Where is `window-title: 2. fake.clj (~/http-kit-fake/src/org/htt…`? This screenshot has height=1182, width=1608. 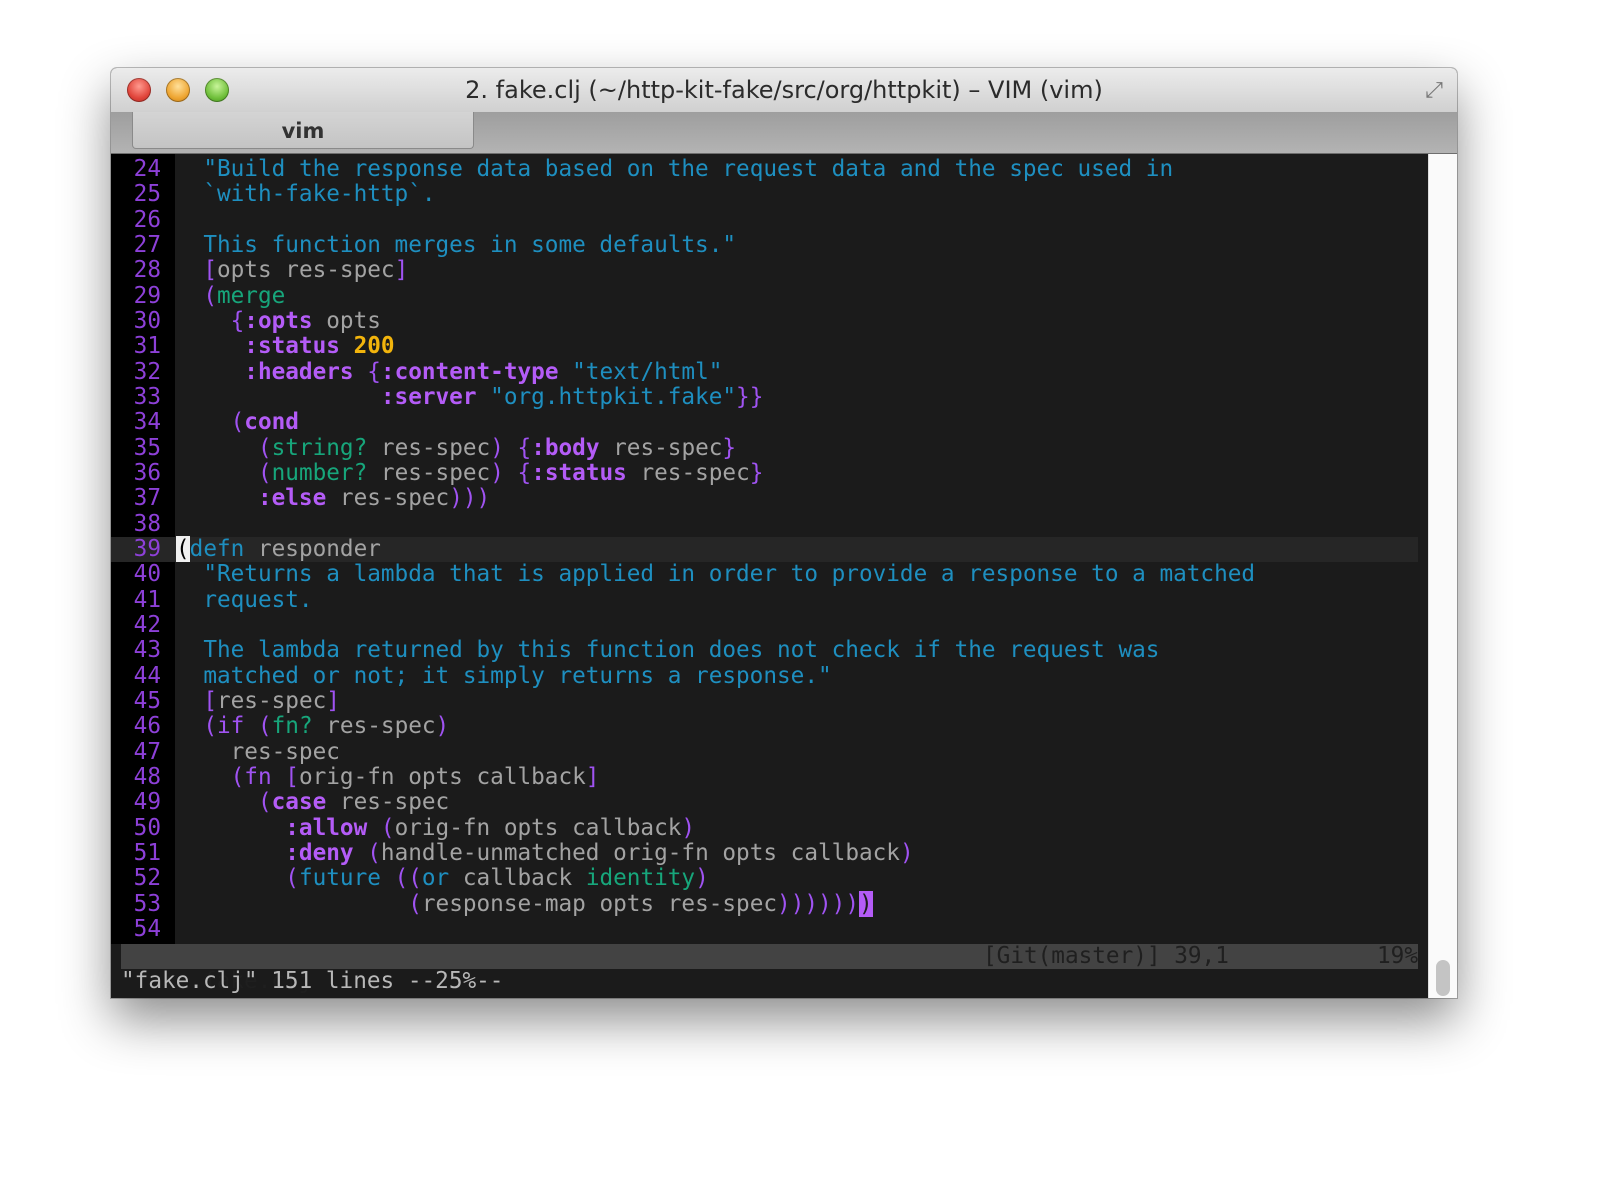
window-title: 2. fake.clj (~/http-kit-fake/src/org/htt… is located at coordinates (784, 90).